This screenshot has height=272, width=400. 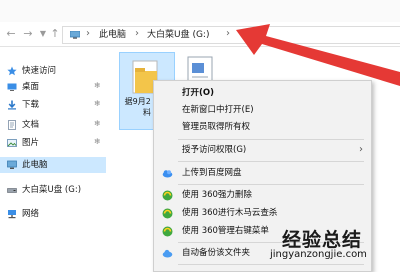 What do you see at coordinates (262, 110) in the screenshot?
I see `menu-item-open-new-window: 在新窗口中打开(E)` at bounding box center [262, 110].